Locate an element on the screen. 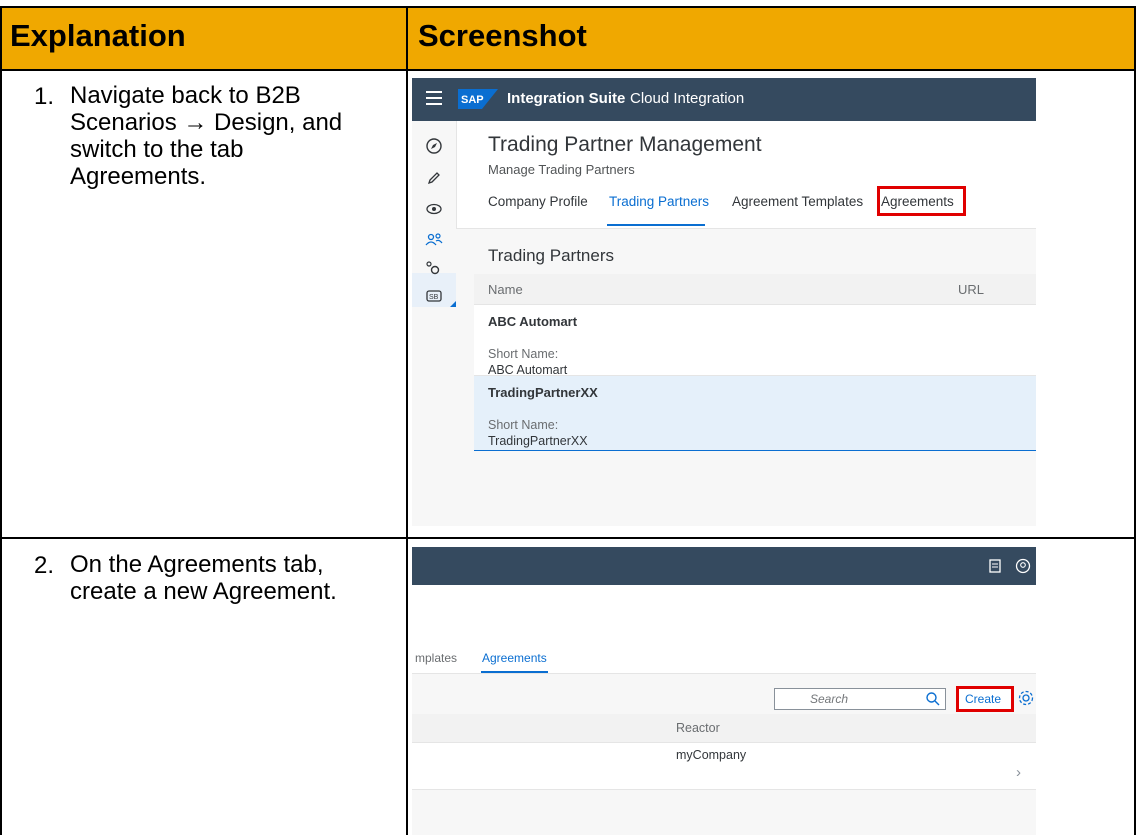 The image size is (1136, 835). side-navigation: SB is located at coordinates (434, 323).